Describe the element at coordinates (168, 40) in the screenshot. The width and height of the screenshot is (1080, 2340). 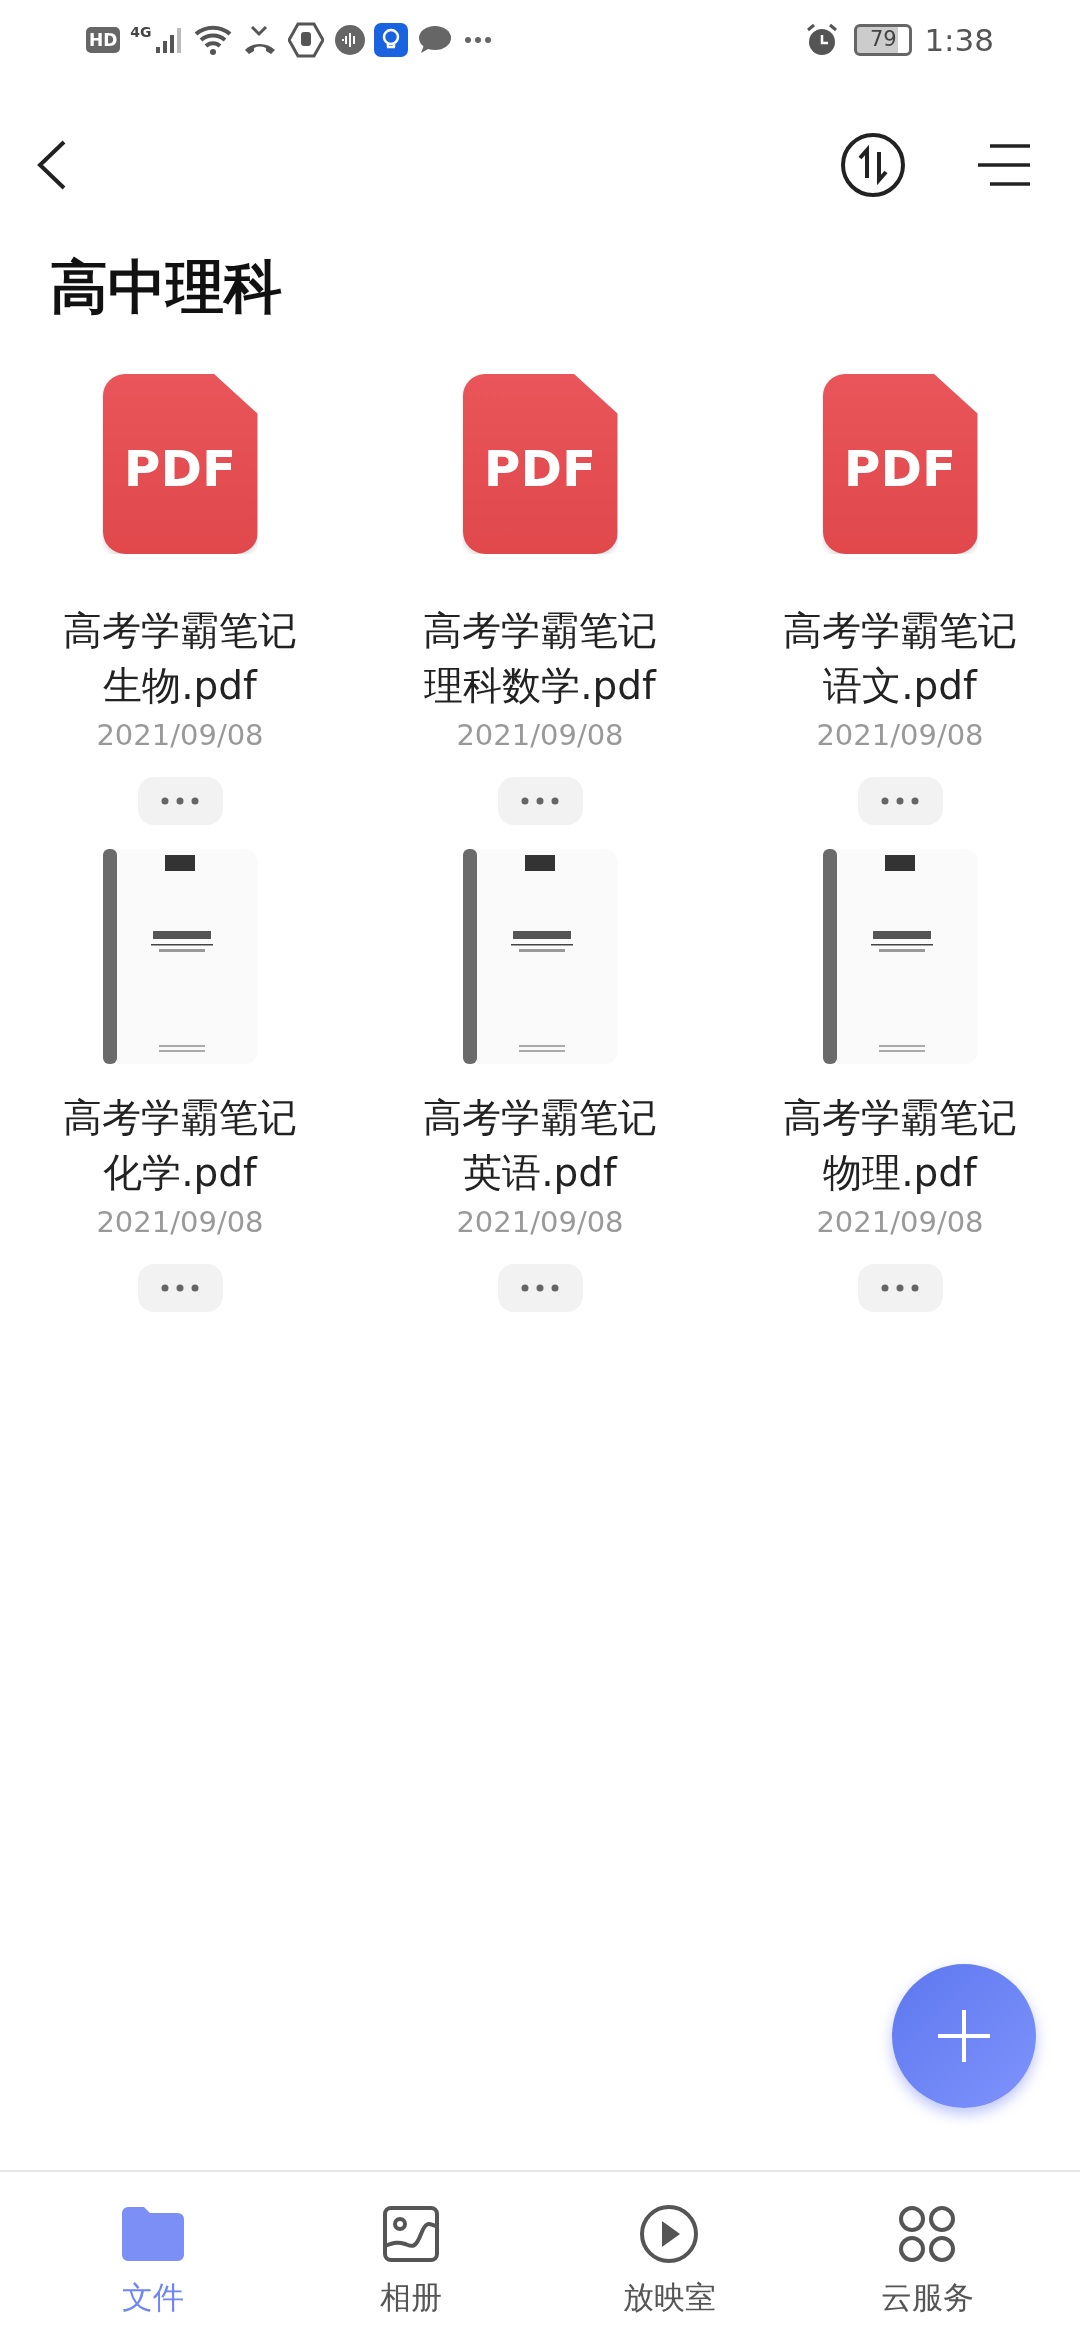
I see `signal-icon` at that location.